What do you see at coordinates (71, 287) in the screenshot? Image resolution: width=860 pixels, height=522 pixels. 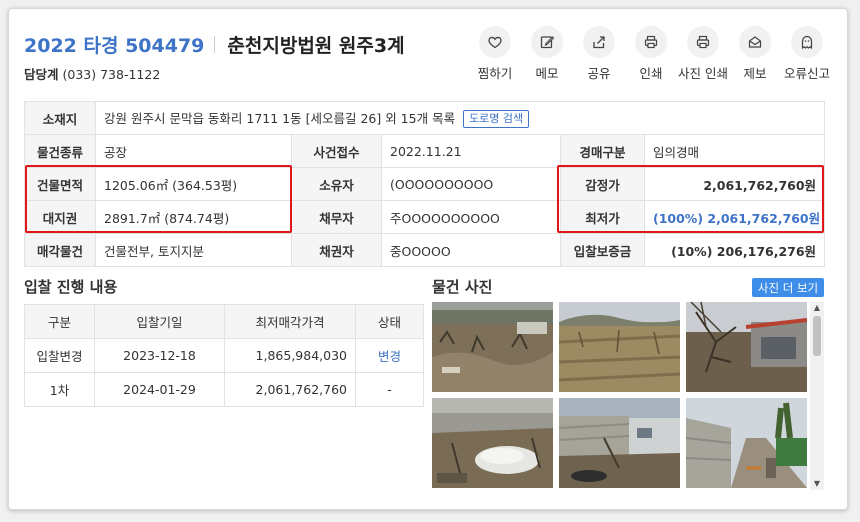 I see `bid-history-title: 입찰 진행 내용` at bounding box center [71, 287].